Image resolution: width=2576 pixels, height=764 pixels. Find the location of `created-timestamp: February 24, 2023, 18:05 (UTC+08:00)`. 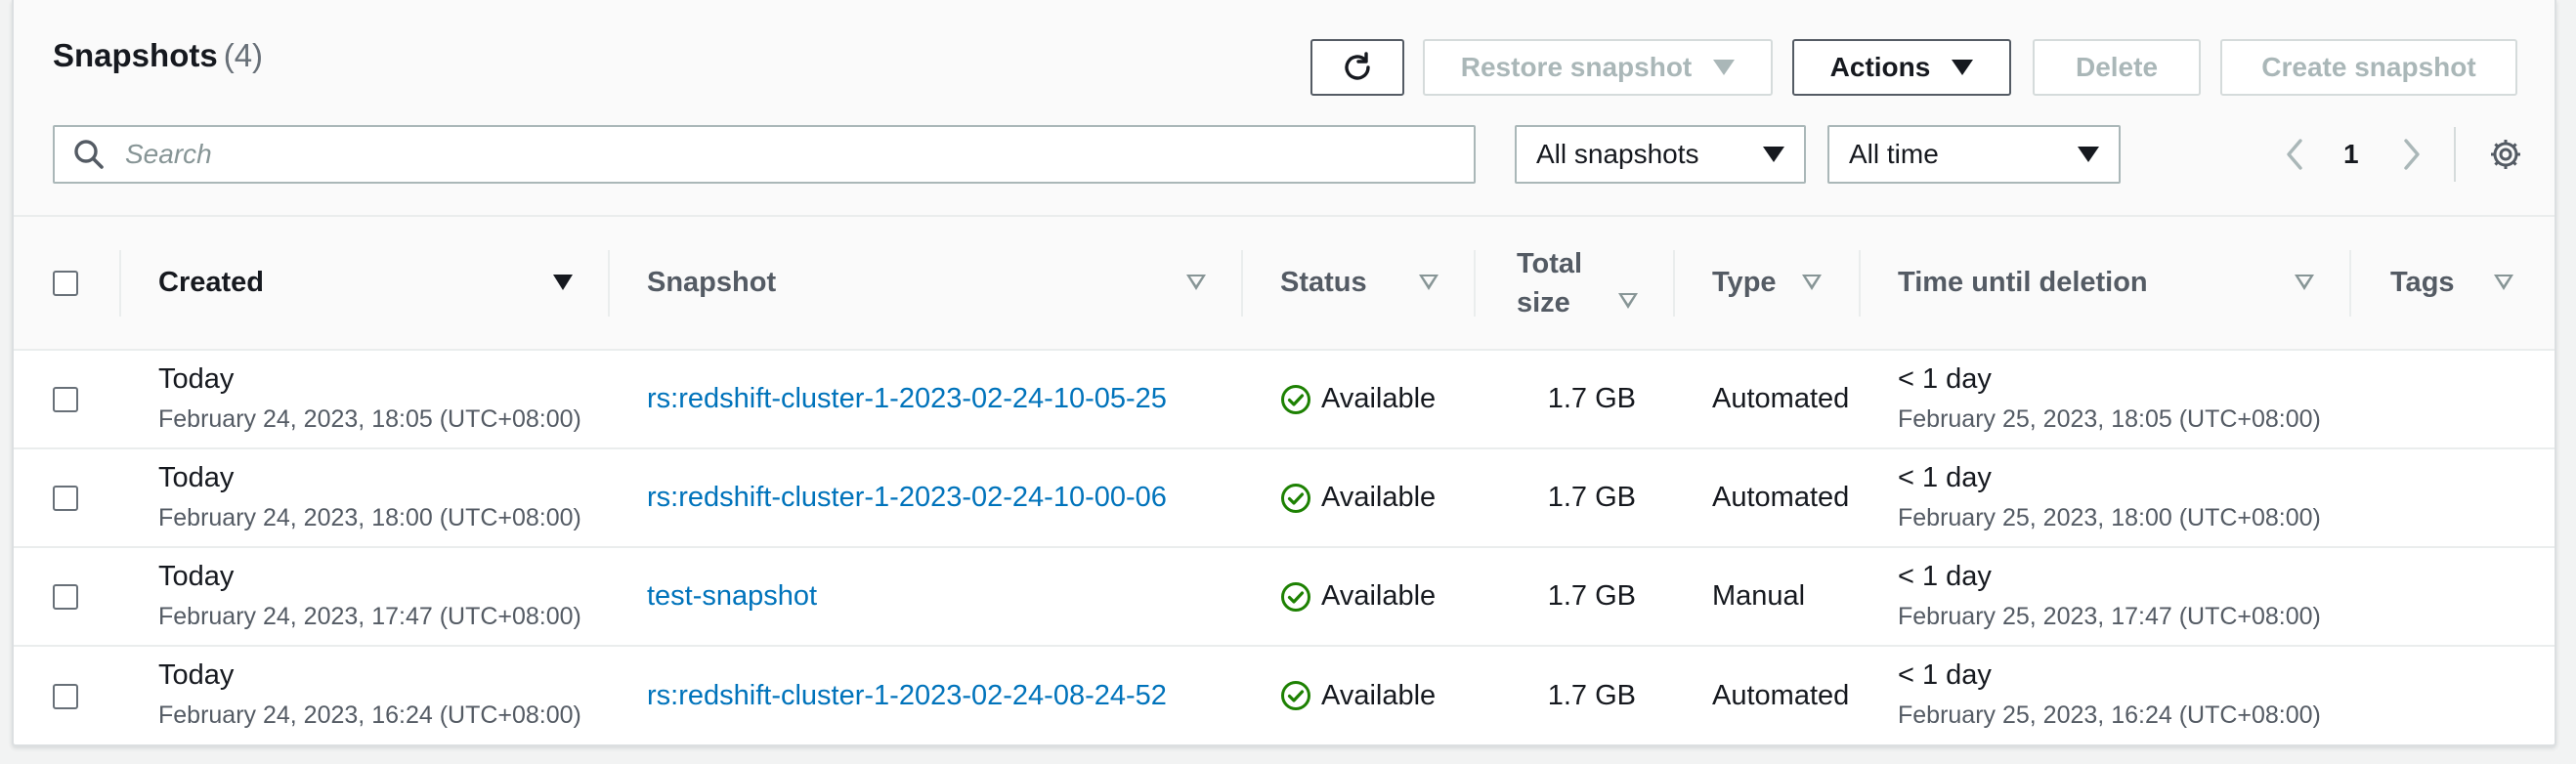

created-timestamp: February 24, 2023, 18:05 (UTC+08:00) is located at coordinates (369, 419).